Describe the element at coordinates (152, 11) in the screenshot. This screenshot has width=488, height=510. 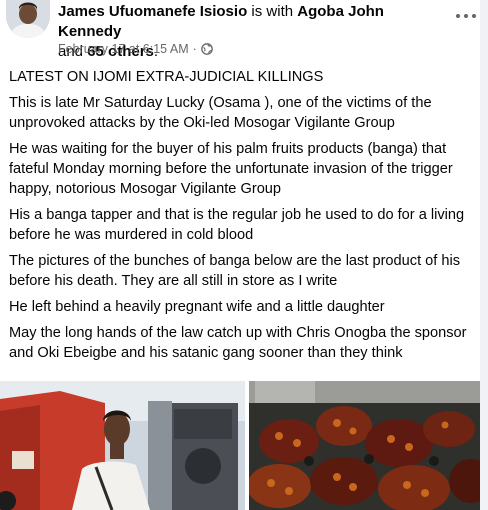
I see `author-name-link: James Ufuomanefe Isiosio` at that location.